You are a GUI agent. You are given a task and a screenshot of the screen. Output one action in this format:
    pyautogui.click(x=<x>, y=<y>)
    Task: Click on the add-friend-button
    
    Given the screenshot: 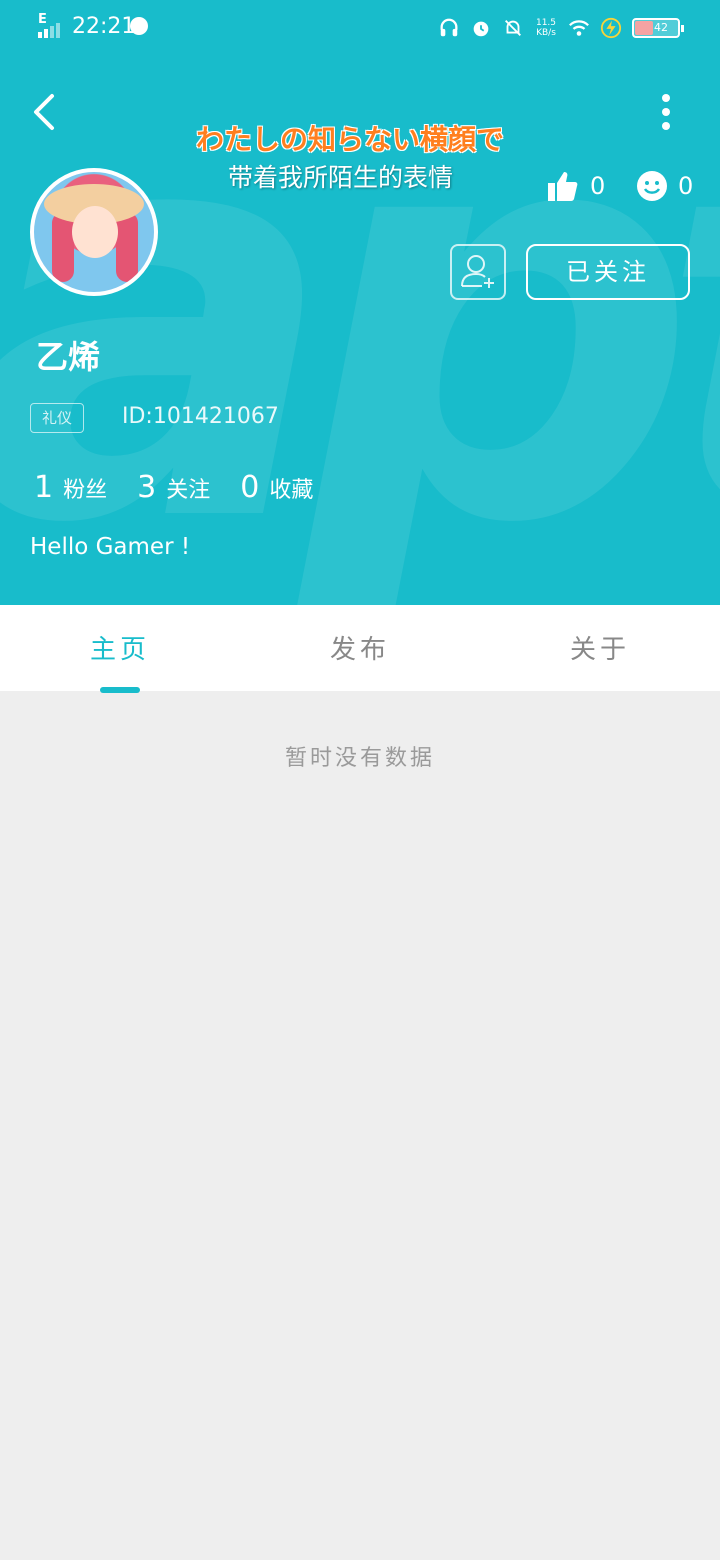 What is the action you would take?
    pyautogui.click(x=478, y=272)
    